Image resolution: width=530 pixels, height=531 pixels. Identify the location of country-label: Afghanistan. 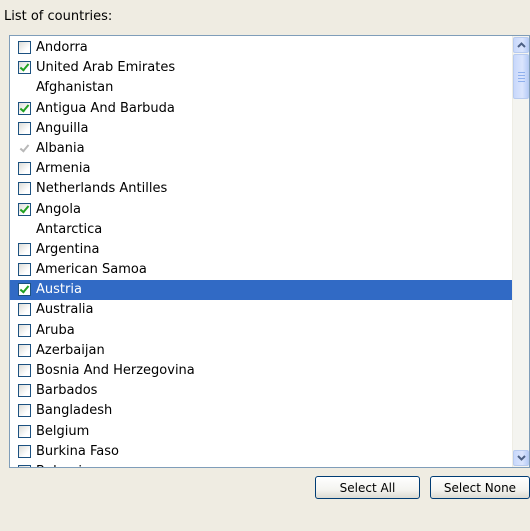
(75, 88).